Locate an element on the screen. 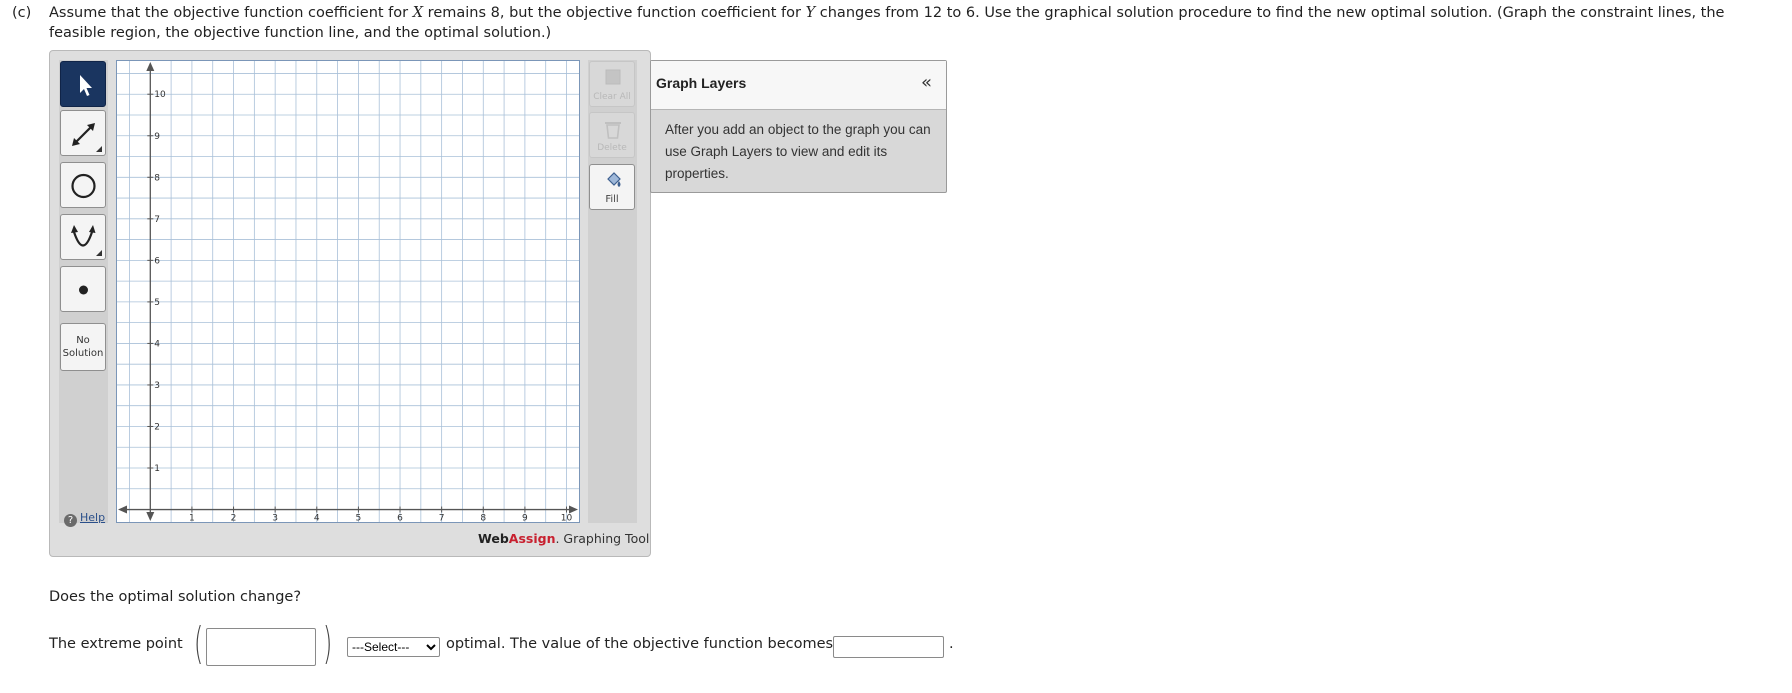  y-tick-label: 4 is located at coordinates (157, 344).